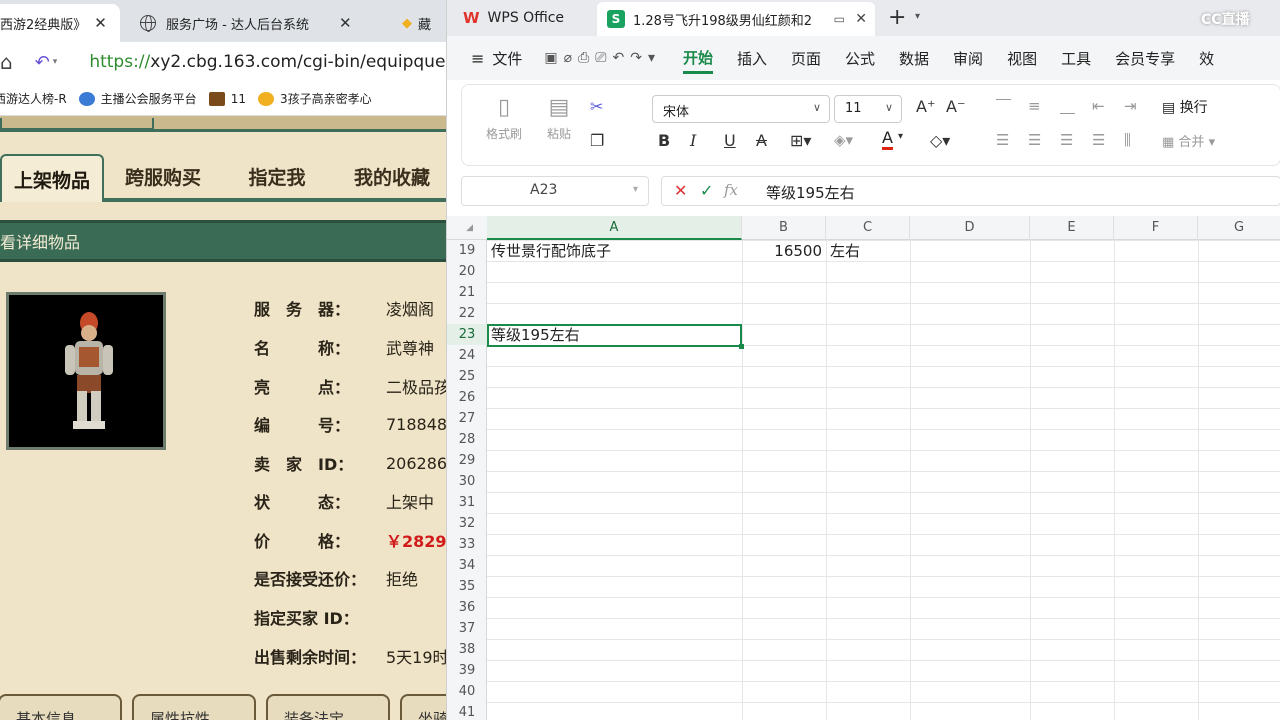  I want to click on row-header: 22, so click(467, 313).